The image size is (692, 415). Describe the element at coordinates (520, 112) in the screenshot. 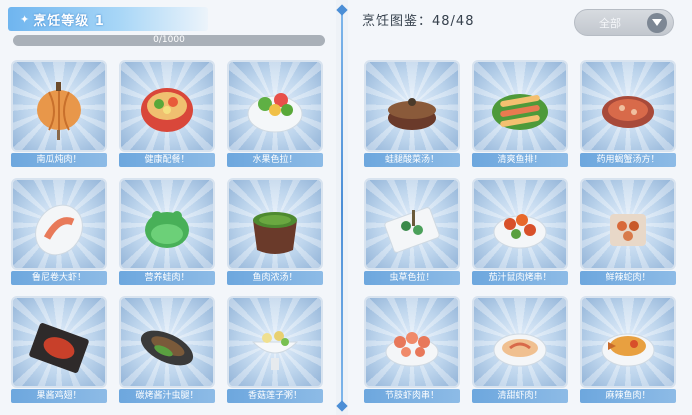

I see `fish-fillet-icon` at that location.